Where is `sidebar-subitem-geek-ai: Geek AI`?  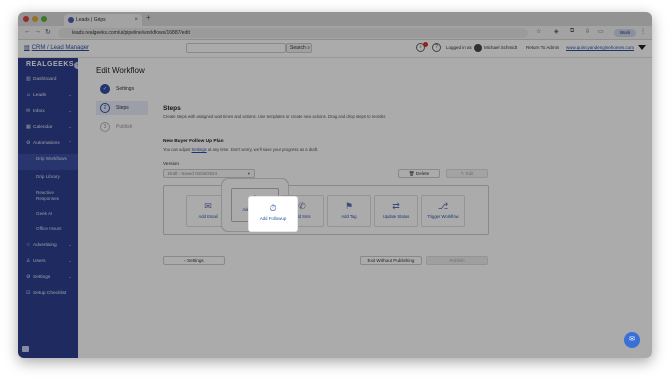 sidebar-subitem-geek-ai: Geek AI is located at coordinates (48, 214).